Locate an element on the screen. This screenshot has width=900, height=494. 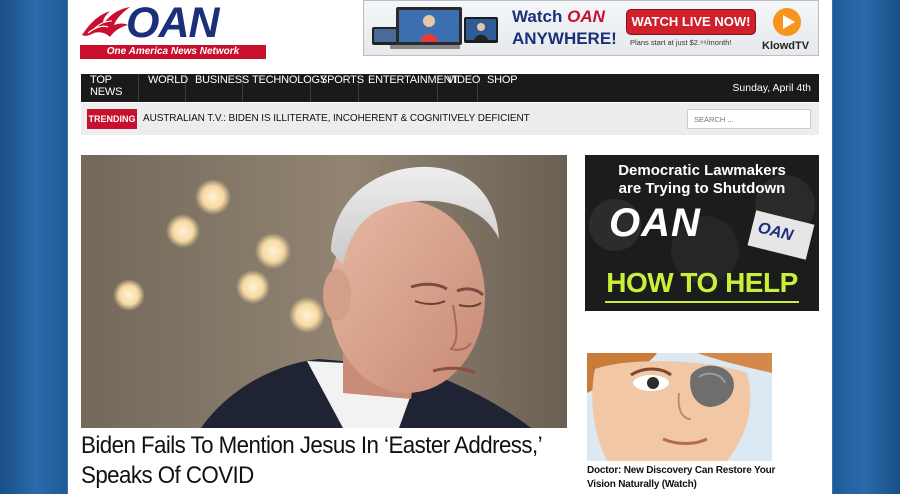
logo-subtitle: One America News Network is located at coordinates (173, 52).